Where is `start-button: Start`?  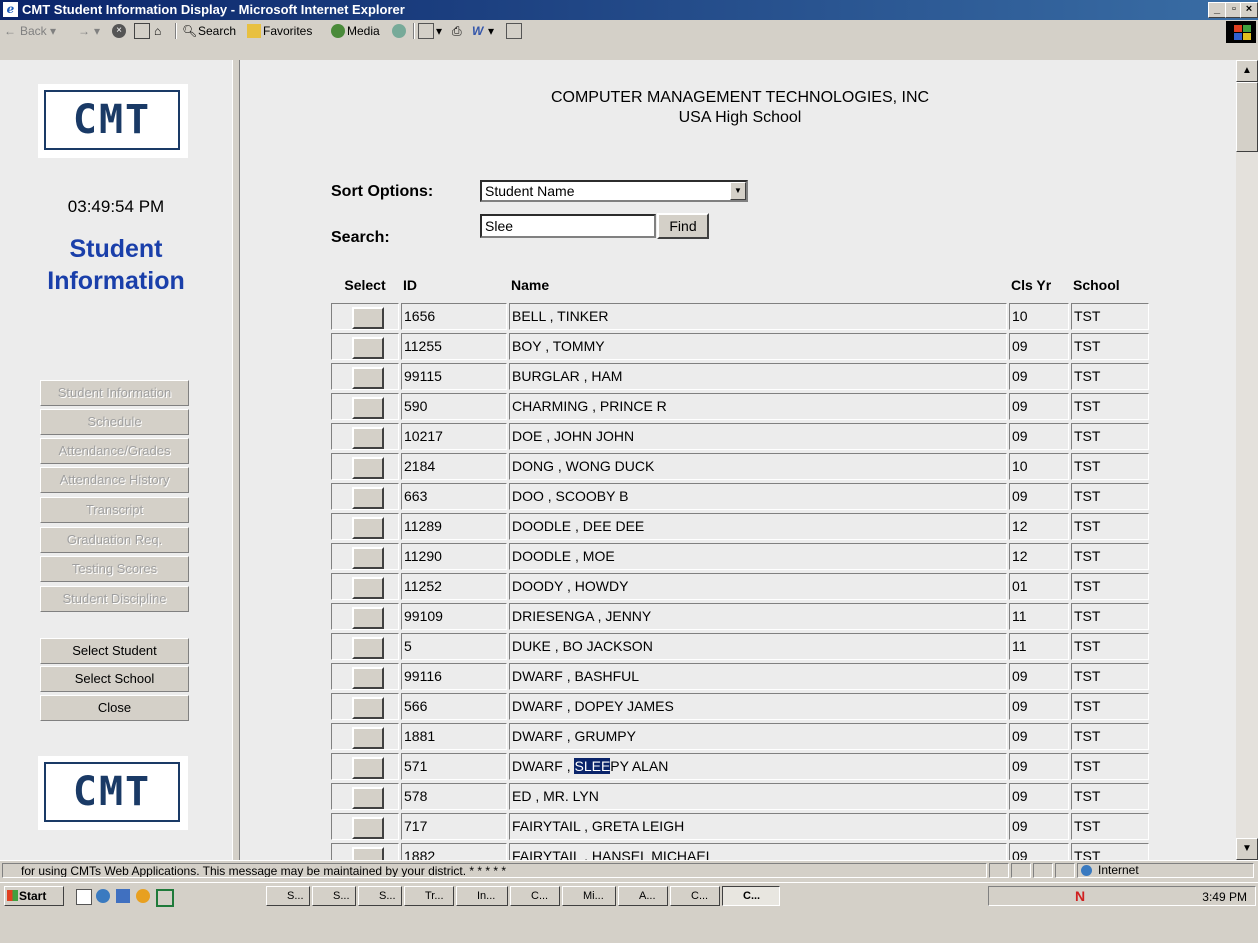 start-button: Start is located at coordinates (34, 896).